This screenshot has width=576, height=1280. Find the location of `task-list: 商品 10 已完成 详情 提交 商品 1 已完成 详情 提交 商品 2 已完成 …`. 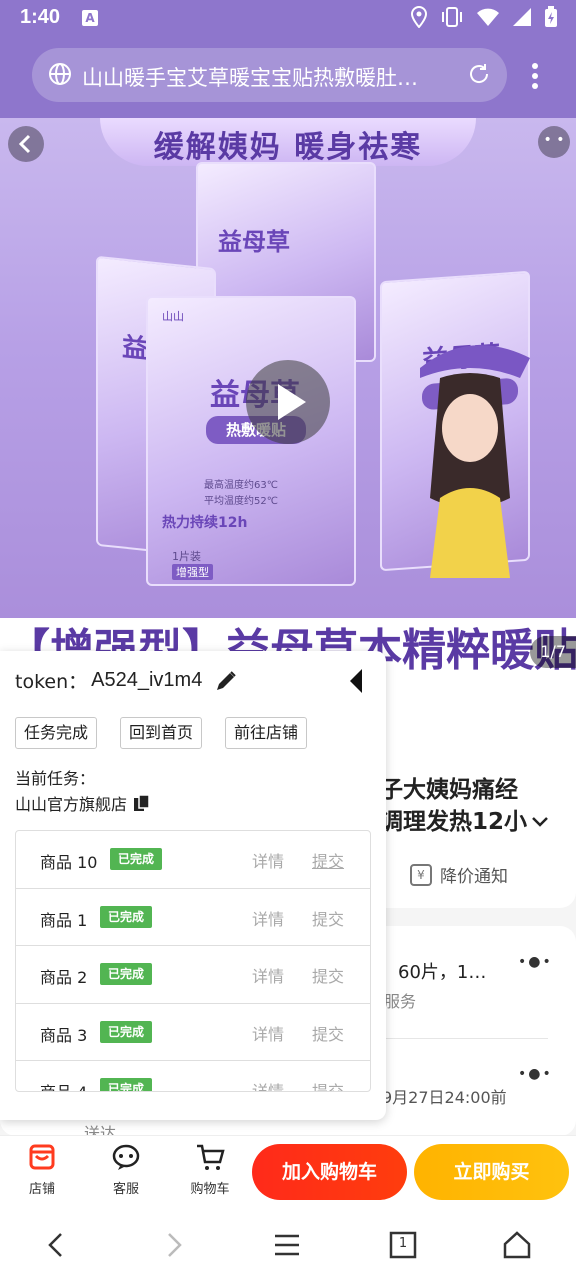

task-list: 商品 10 已完成 详情 提交 商品 1 已完成 详情 提交 商品 2 已完成 … is located at coordinates (193, 961).